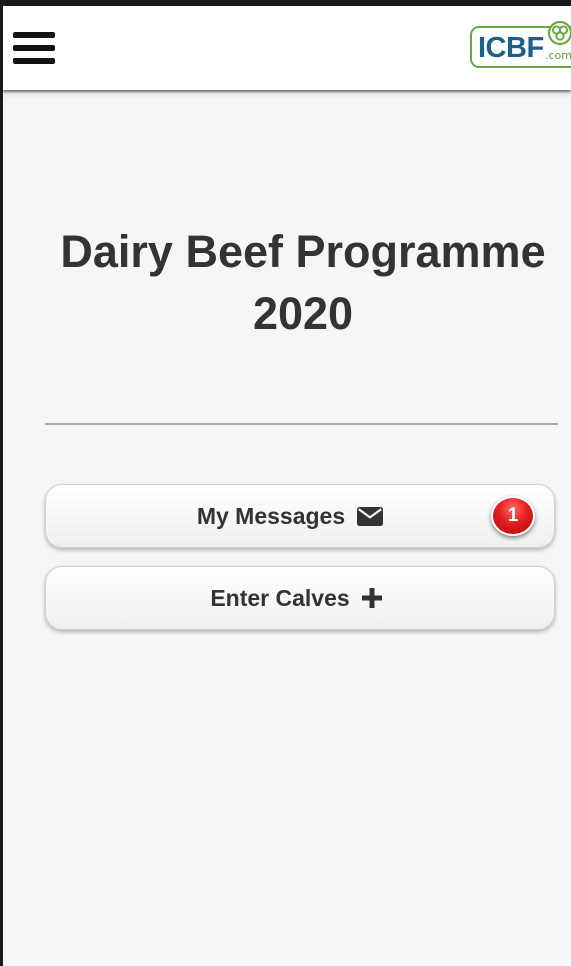 The width and height of the screenshot is (571, 966). I want to click on my-messages-button: My Messages 1, so click(300, 516).